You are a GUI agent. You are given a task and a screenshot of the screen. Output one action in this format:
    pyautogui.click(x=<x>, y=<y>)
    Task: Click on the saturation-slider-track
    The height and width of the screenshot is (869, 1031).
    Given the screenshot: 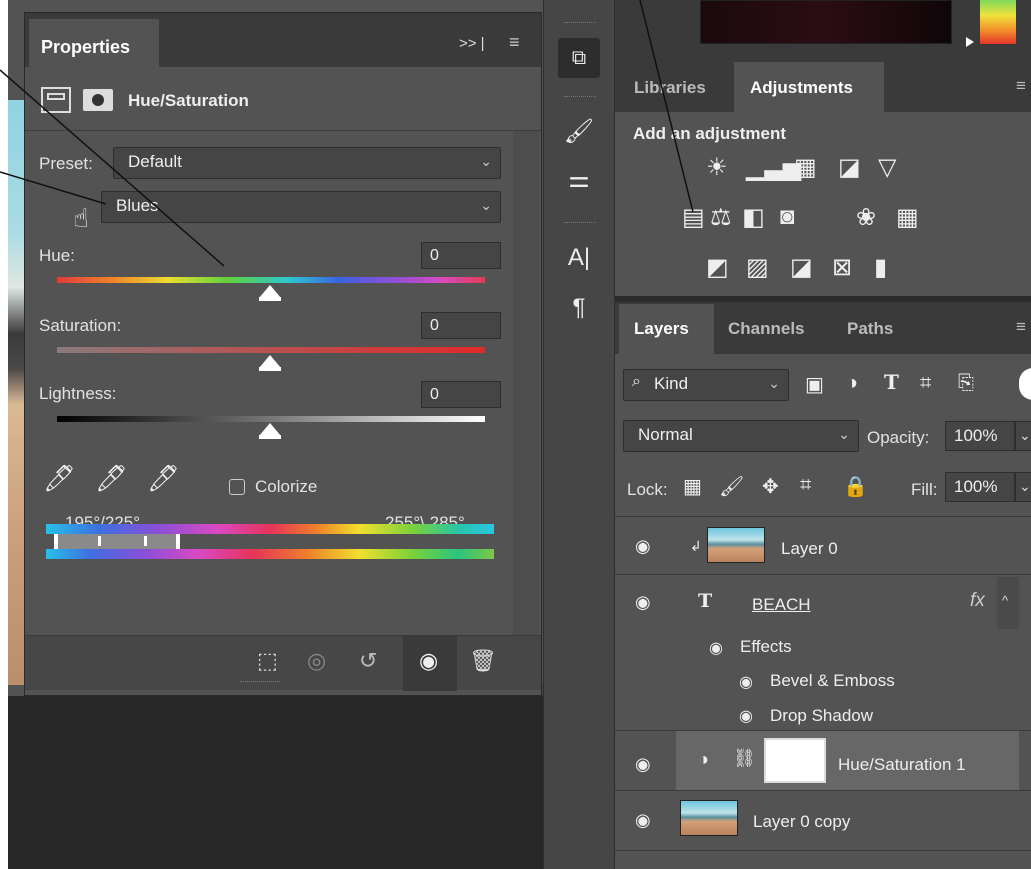 What is the action you would take?
    pyautogui.click(x=271, y=350)
    